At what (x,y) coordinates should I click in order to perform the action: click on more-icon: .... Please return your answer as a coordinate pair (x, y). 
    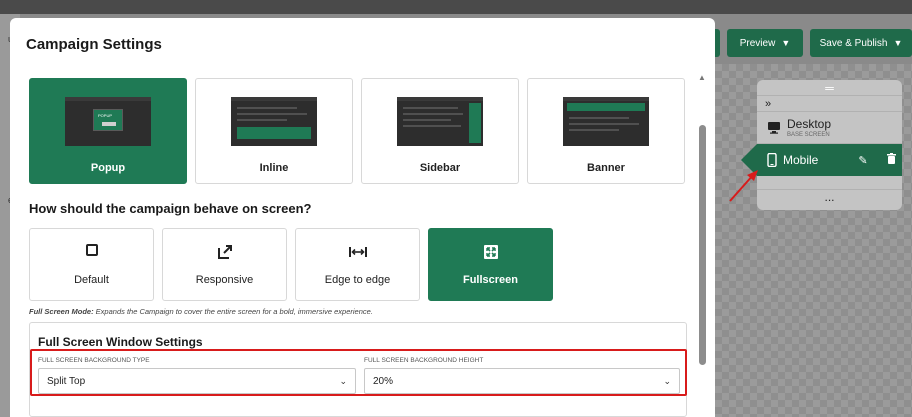
    Looking at the image, I should click on (829, 199).